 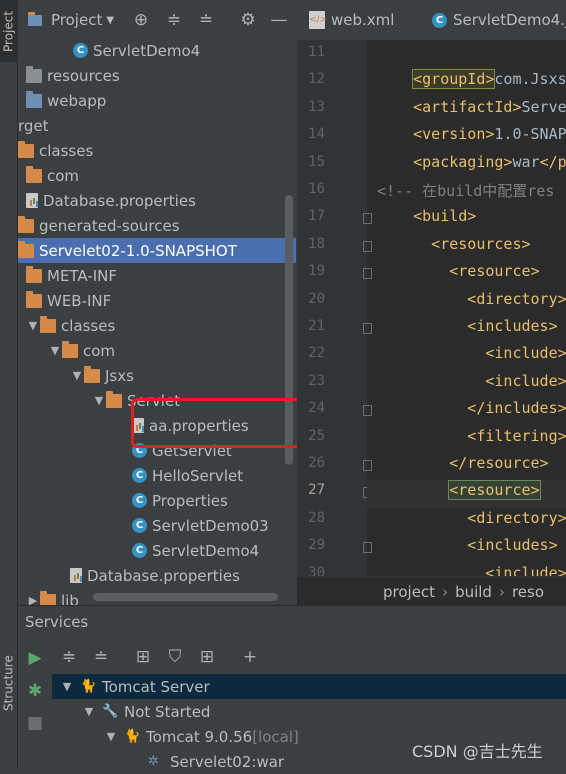 What do you see at coordinates (279, 20) in the screenshot?
I see `minimize-icon: —` at bounding box center [279, 20].